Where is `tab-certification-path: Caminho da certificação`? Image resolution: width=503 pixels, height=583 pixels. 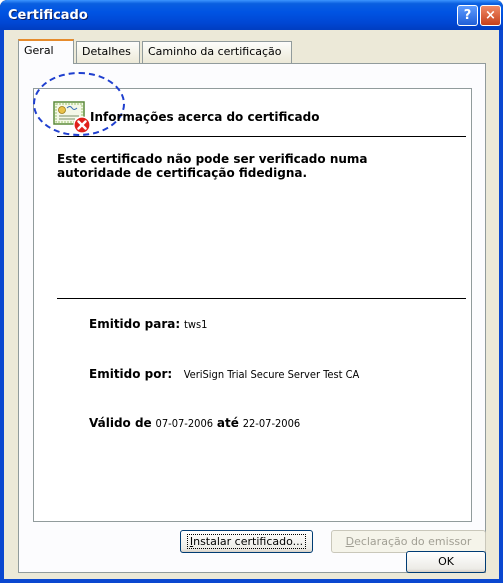
tab-certification-path: Caminho da certificação is located at coordinates (217, 52).